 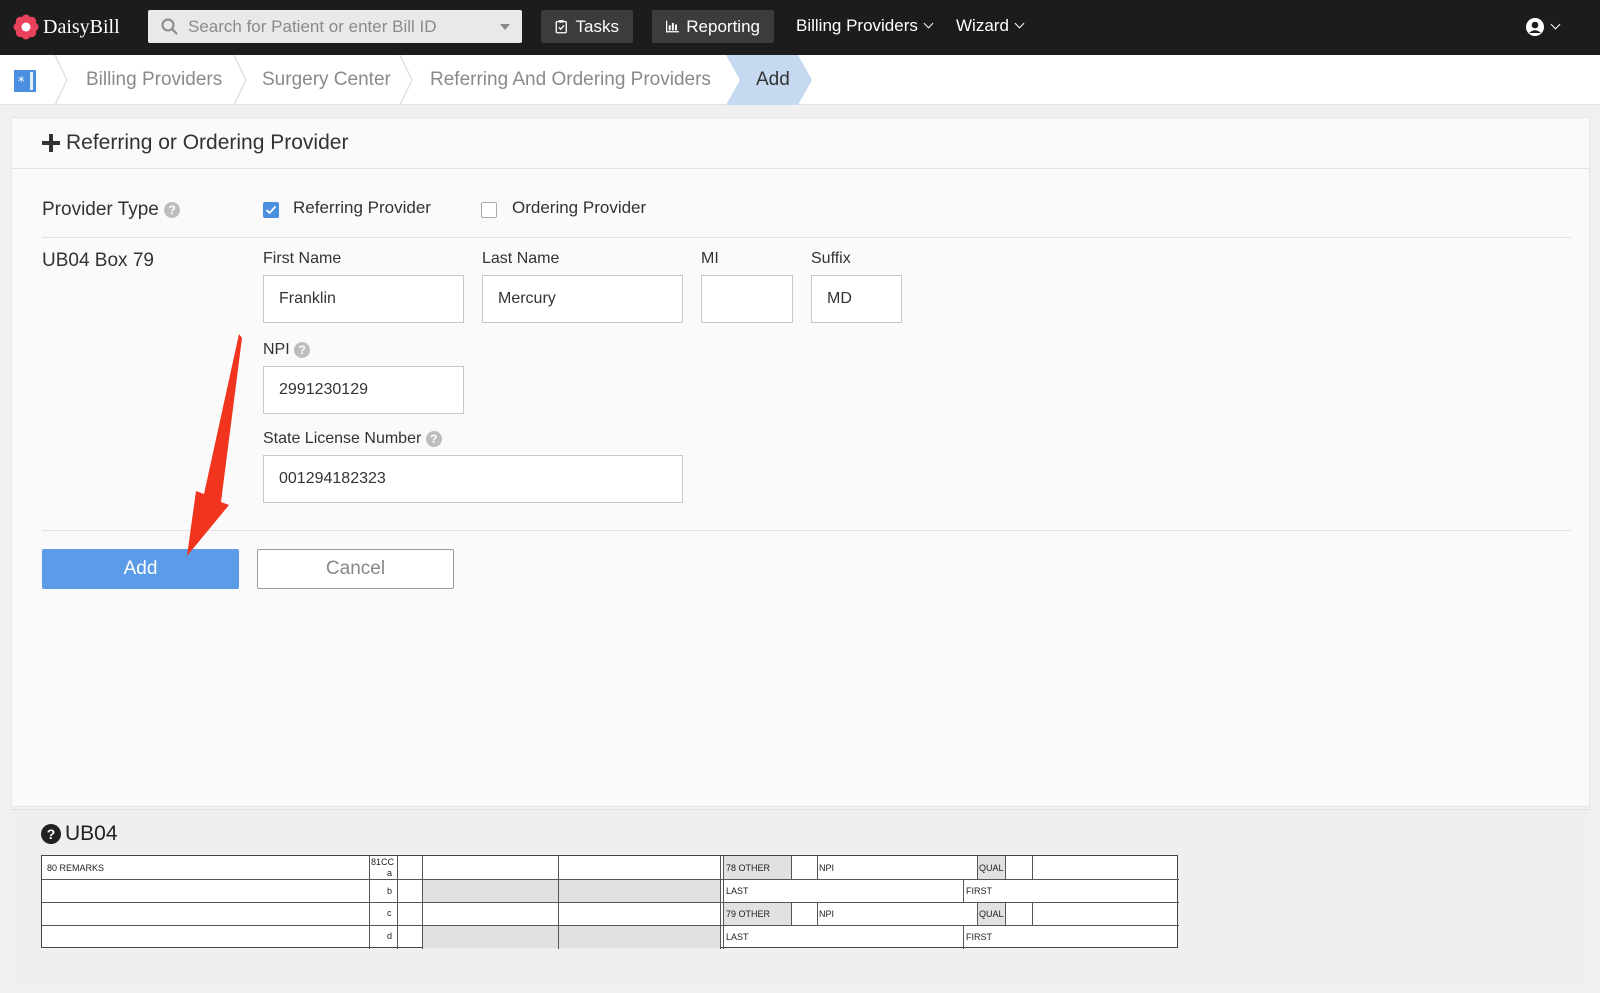 What do you see at coordinates (207, 142) in the screenshot?
I see `page-title: Referring or Ordering Provider` at bounding box center [207, 142].